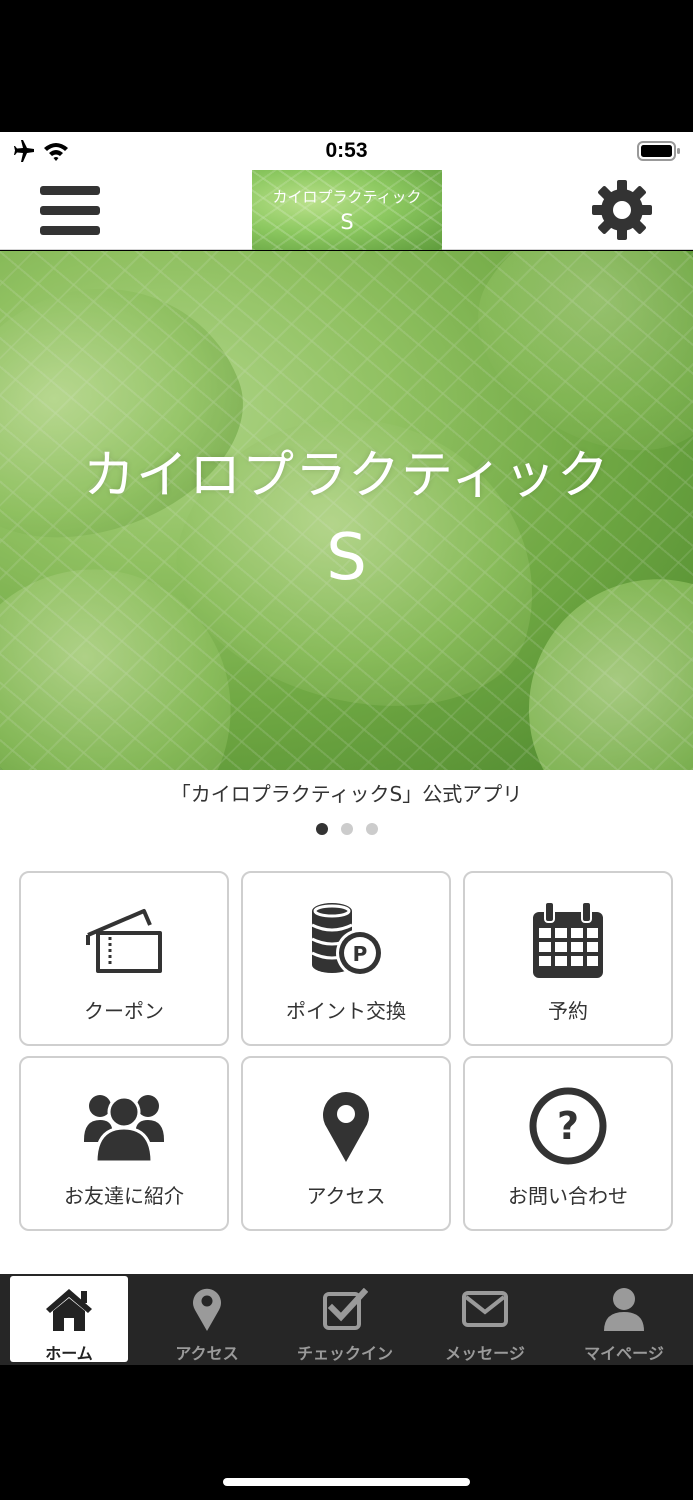 Image resolution: width=693 pixels, height=1500 pixels. I want to click on tab-access: アクセス, so click(207, 1319).